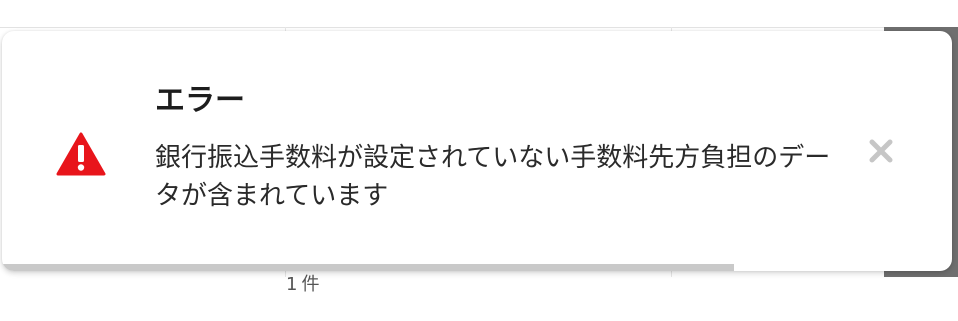  Describe the element at coordinates (81, 154) in the screenshot. I see `warning-triangle-icon` at that location.